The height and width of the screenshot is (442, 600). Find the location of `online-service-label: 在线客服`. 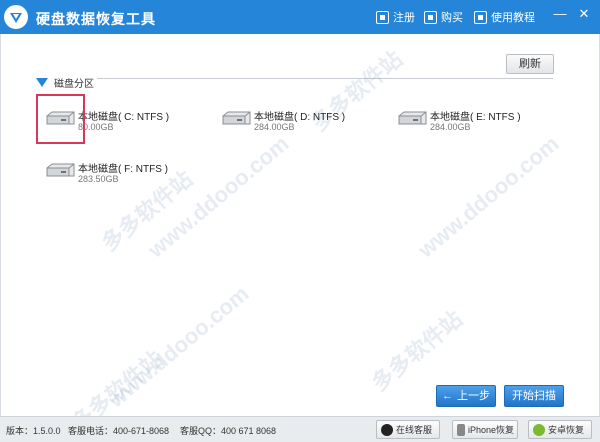

online-service-label: 在线客服 is located at coordinates (414, 430).